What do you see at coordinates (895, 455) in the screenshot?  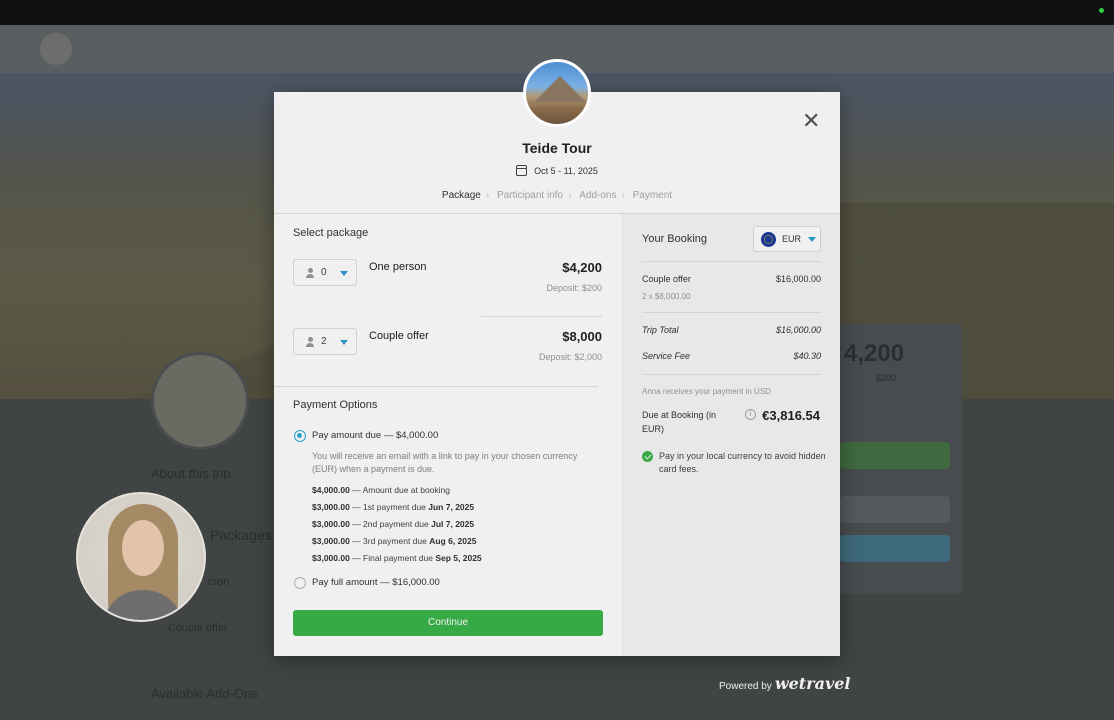 I see `background-book-button` at bounding box center [895, 455].